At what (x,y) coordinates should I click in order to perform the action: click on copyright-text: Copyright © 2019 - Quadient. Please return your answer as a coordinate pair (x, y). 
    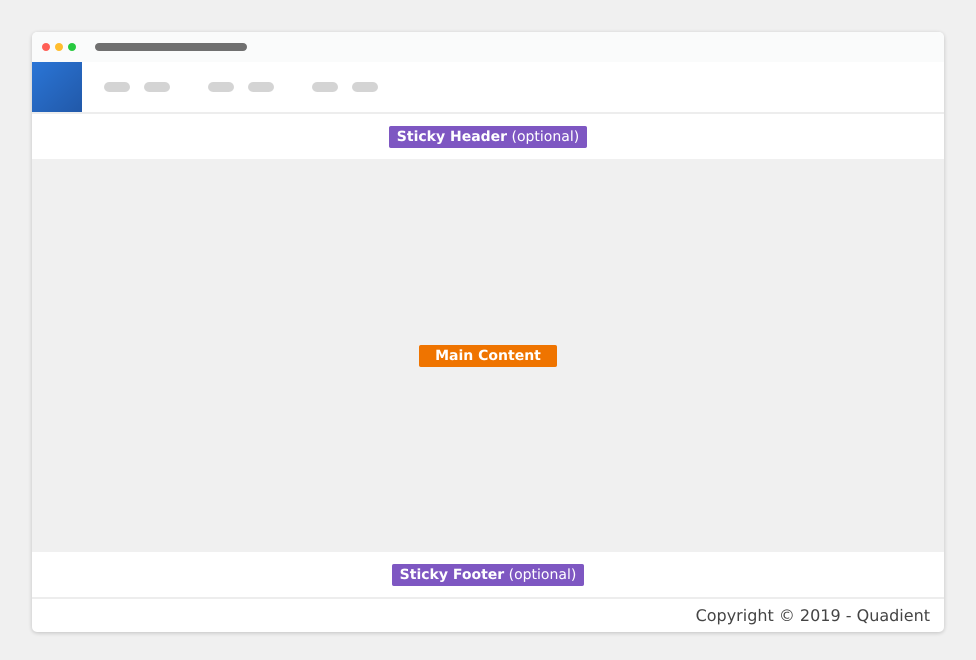
    Looking at the image, I should click on (813, 615).